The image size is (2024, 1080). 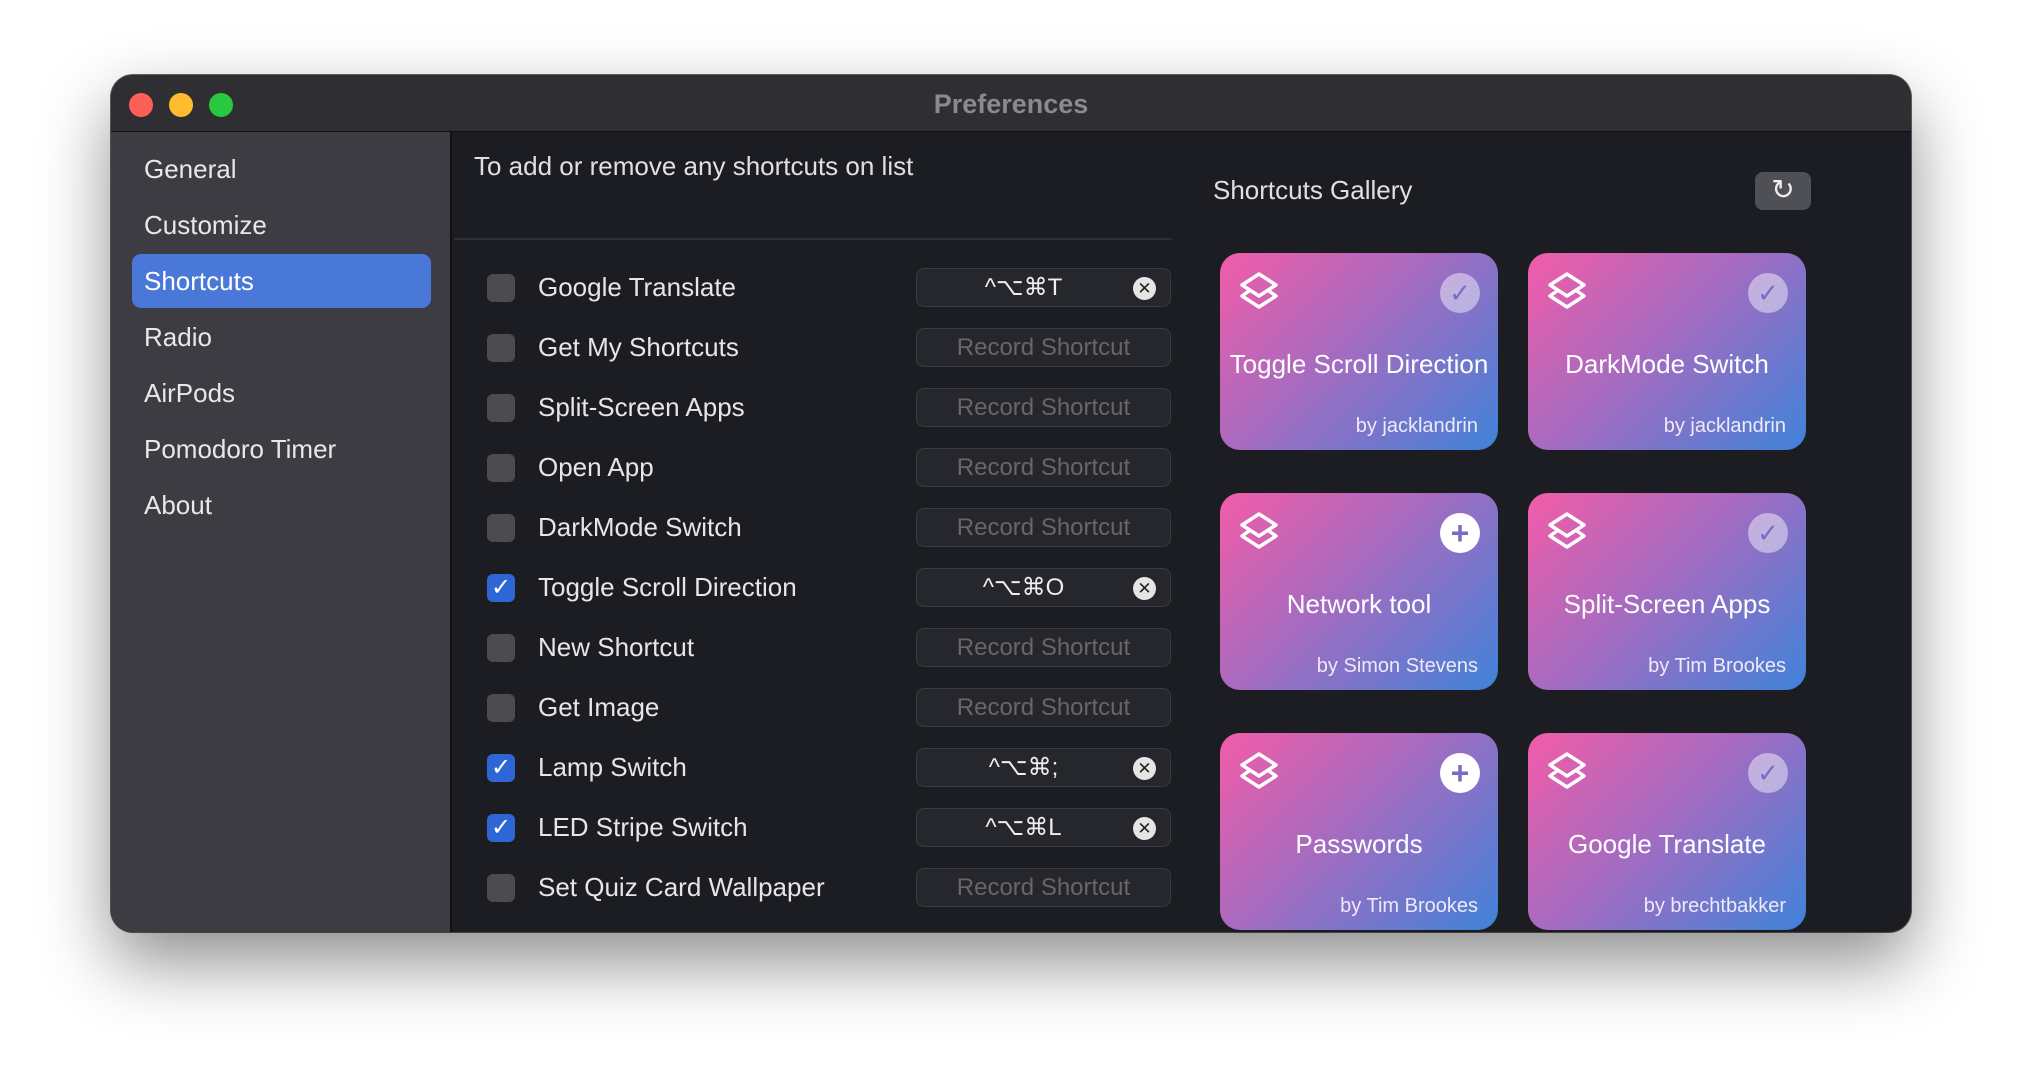 I want to click on card-title: DarkMode Switch, so click(x=1667, y=364).